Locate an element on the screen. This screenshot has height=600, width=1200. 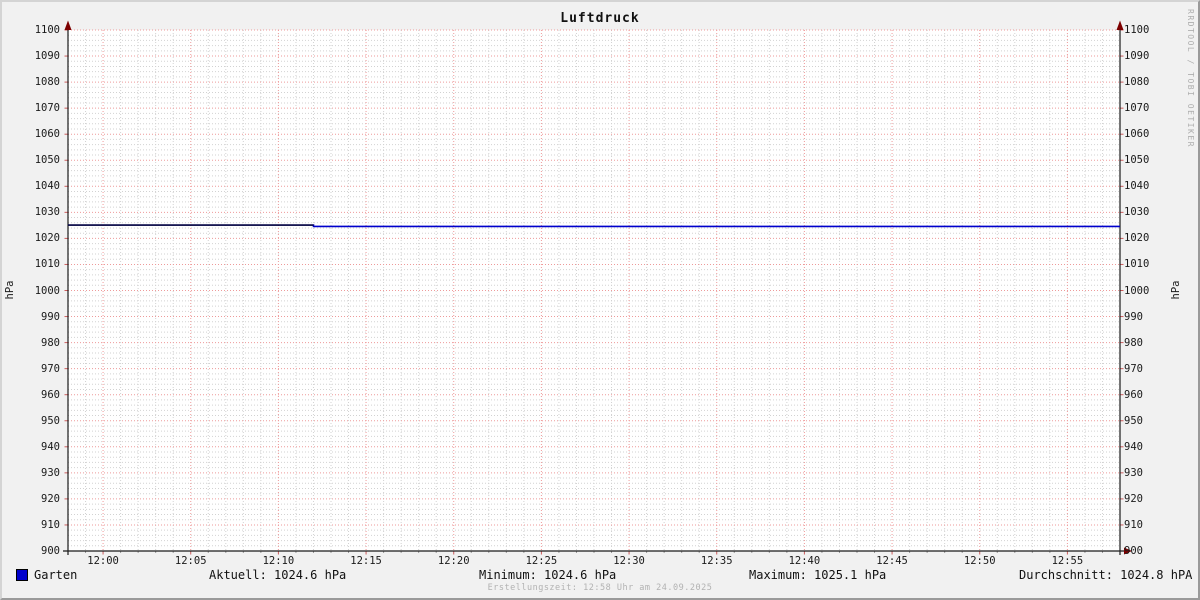
y-tick-label-left: 1100 is located at coordinates (47, 30).